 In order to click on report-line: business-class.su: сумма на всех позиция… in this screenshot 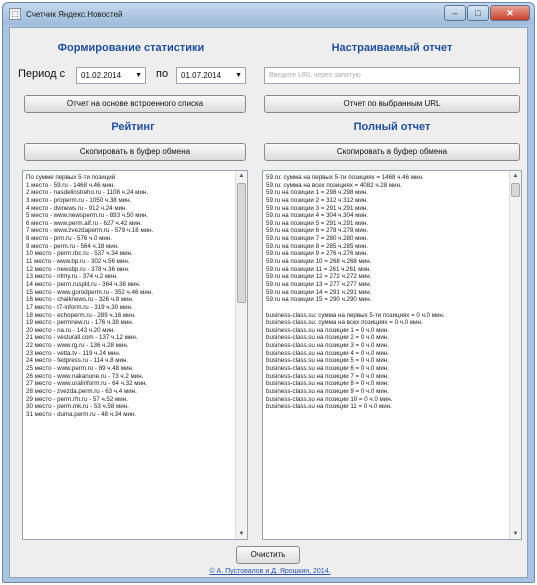, I will do `click(344, 323)`.